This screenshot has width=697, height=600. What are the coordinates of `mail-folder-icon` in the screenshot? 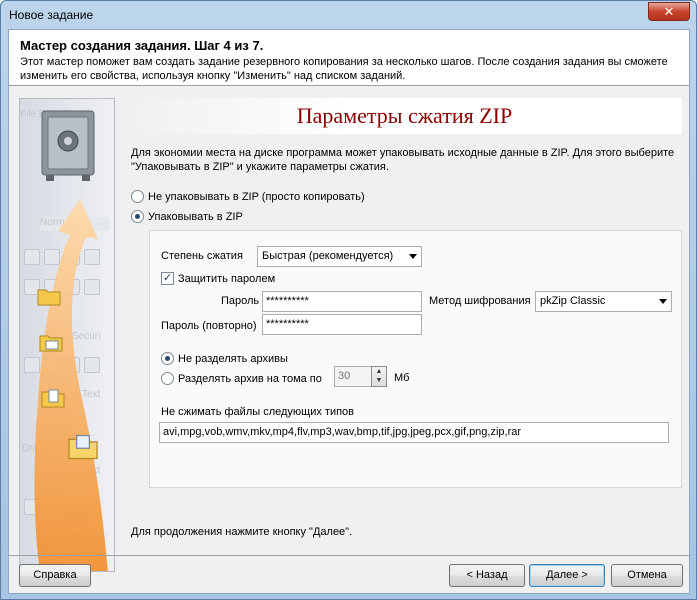 It's located at (51, 343).